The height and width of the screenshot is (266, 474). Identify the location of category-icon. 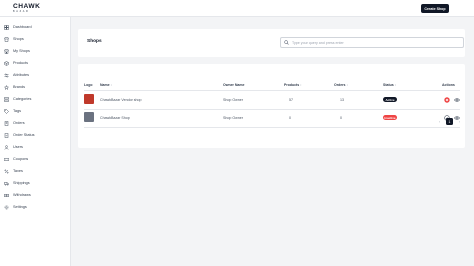
(6, 99).